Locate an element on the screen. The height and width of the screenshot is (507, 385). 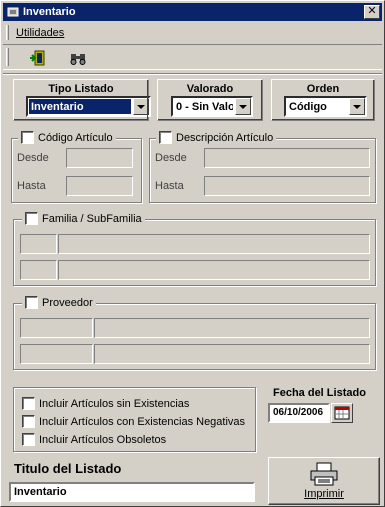
exit-door-icon is located at coordinates (37, 58).